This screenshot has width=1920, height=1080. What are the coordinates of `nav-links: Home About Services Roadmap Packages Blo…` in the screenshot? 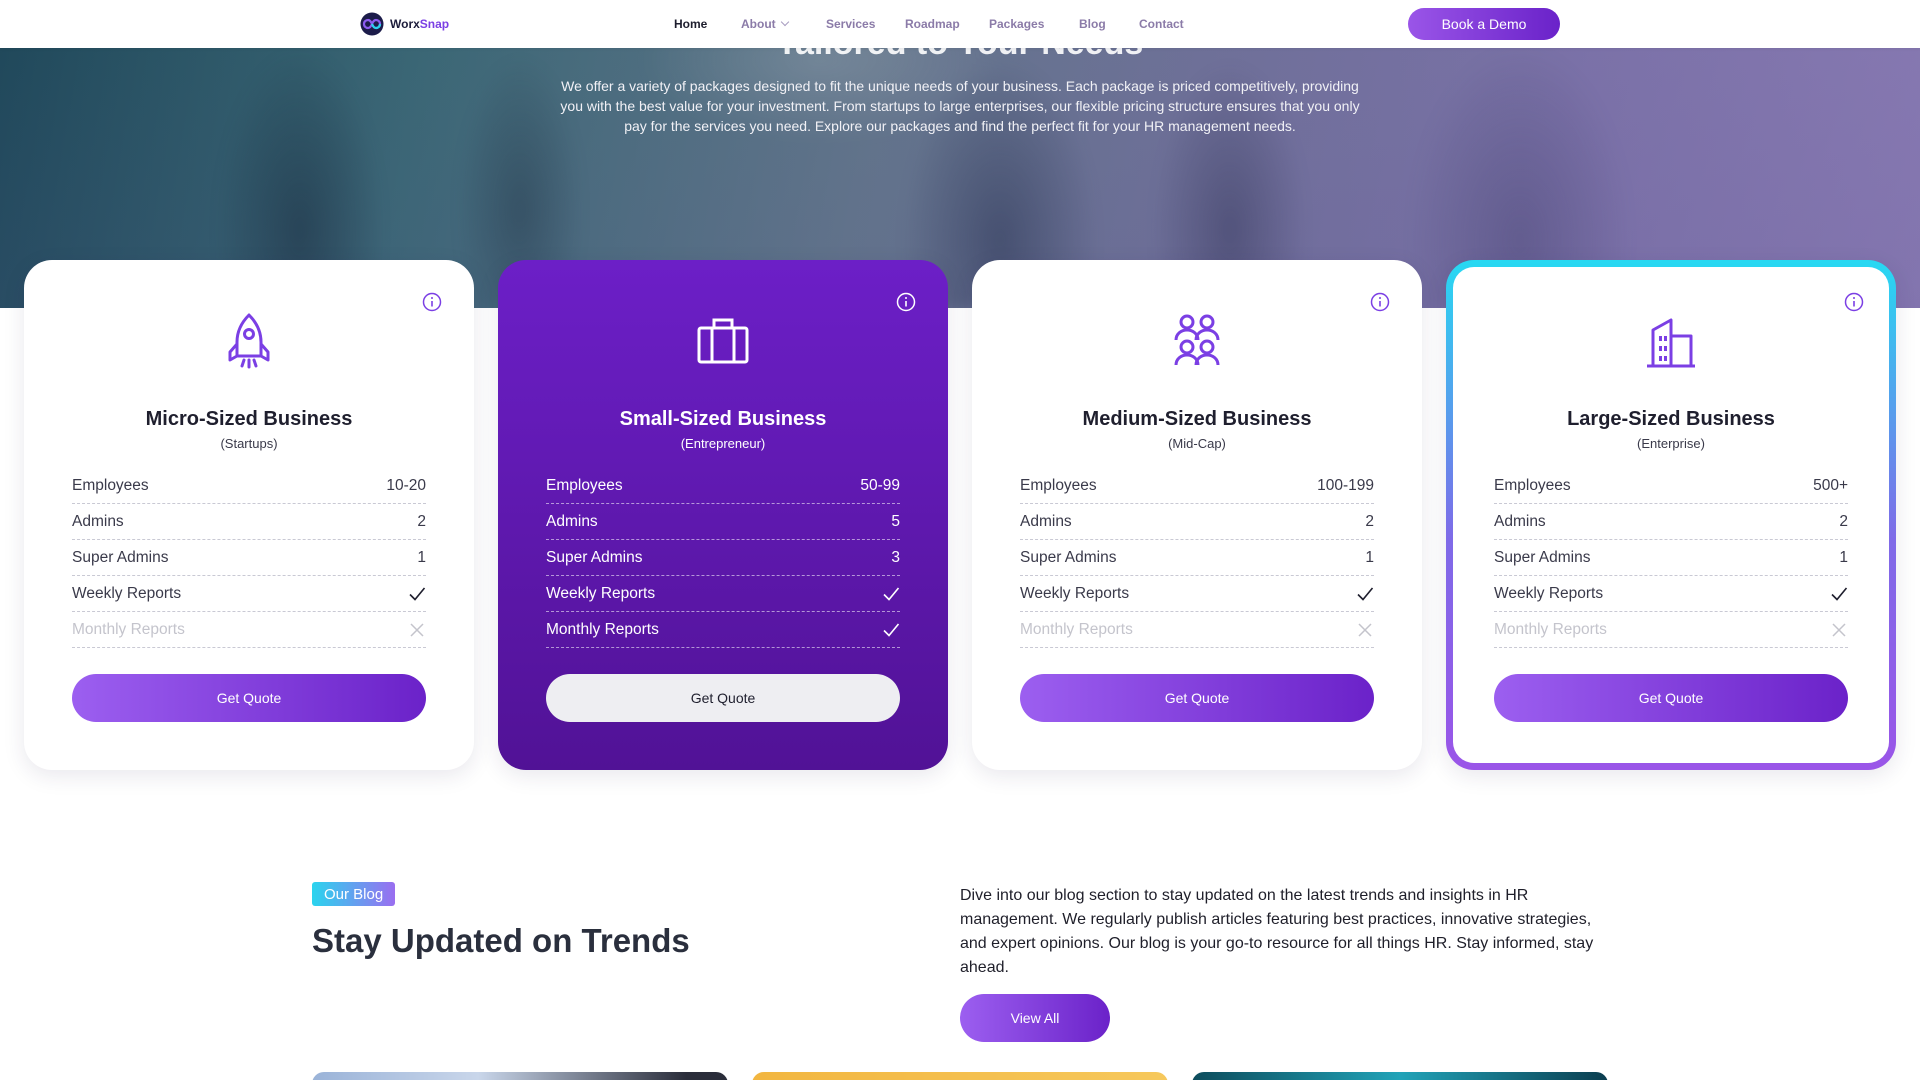 It's located at (960, 24).